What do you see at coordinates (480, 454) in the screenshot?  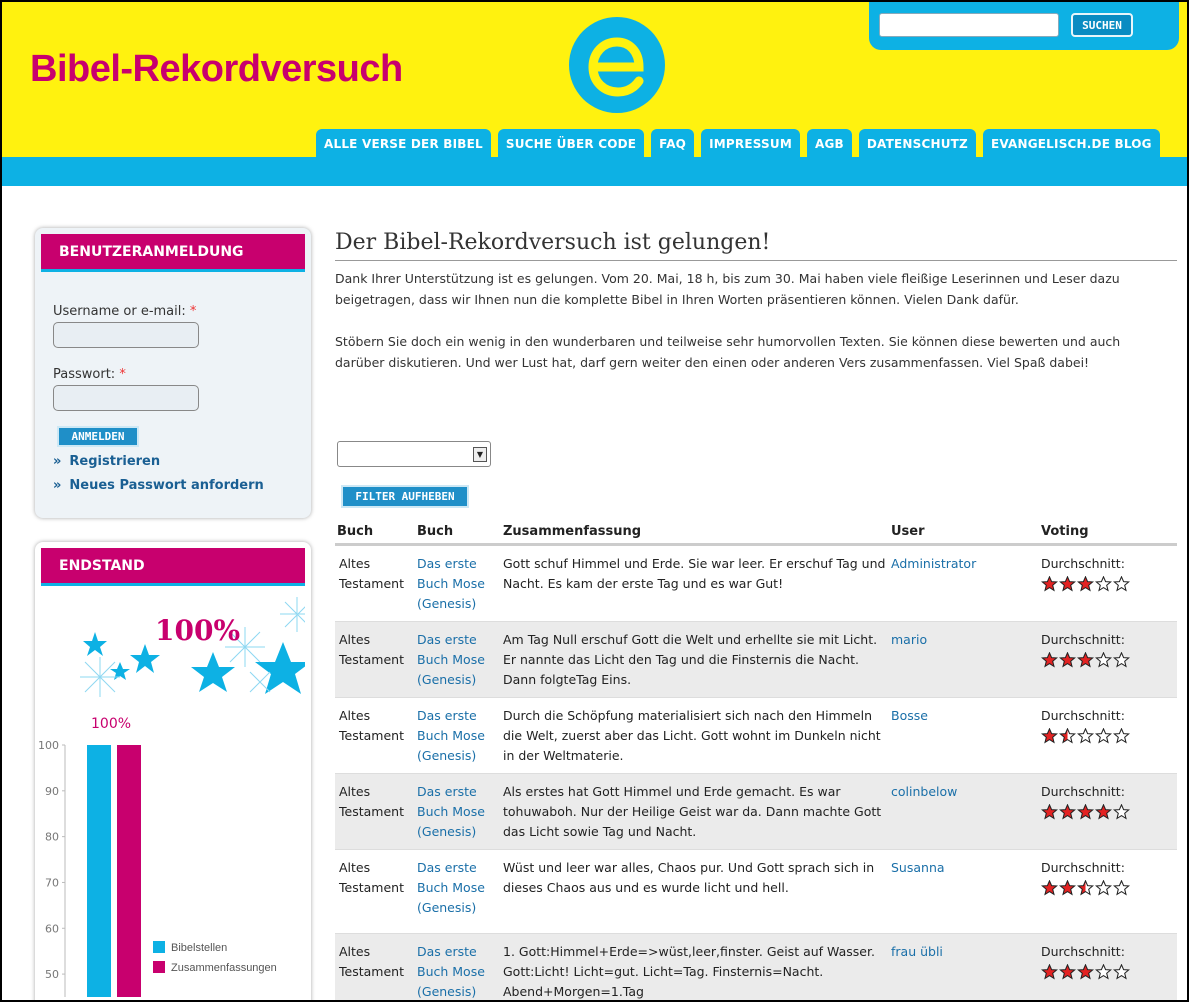 I see `chevron-down-icon: ▼` at bounding box center [480, 454].